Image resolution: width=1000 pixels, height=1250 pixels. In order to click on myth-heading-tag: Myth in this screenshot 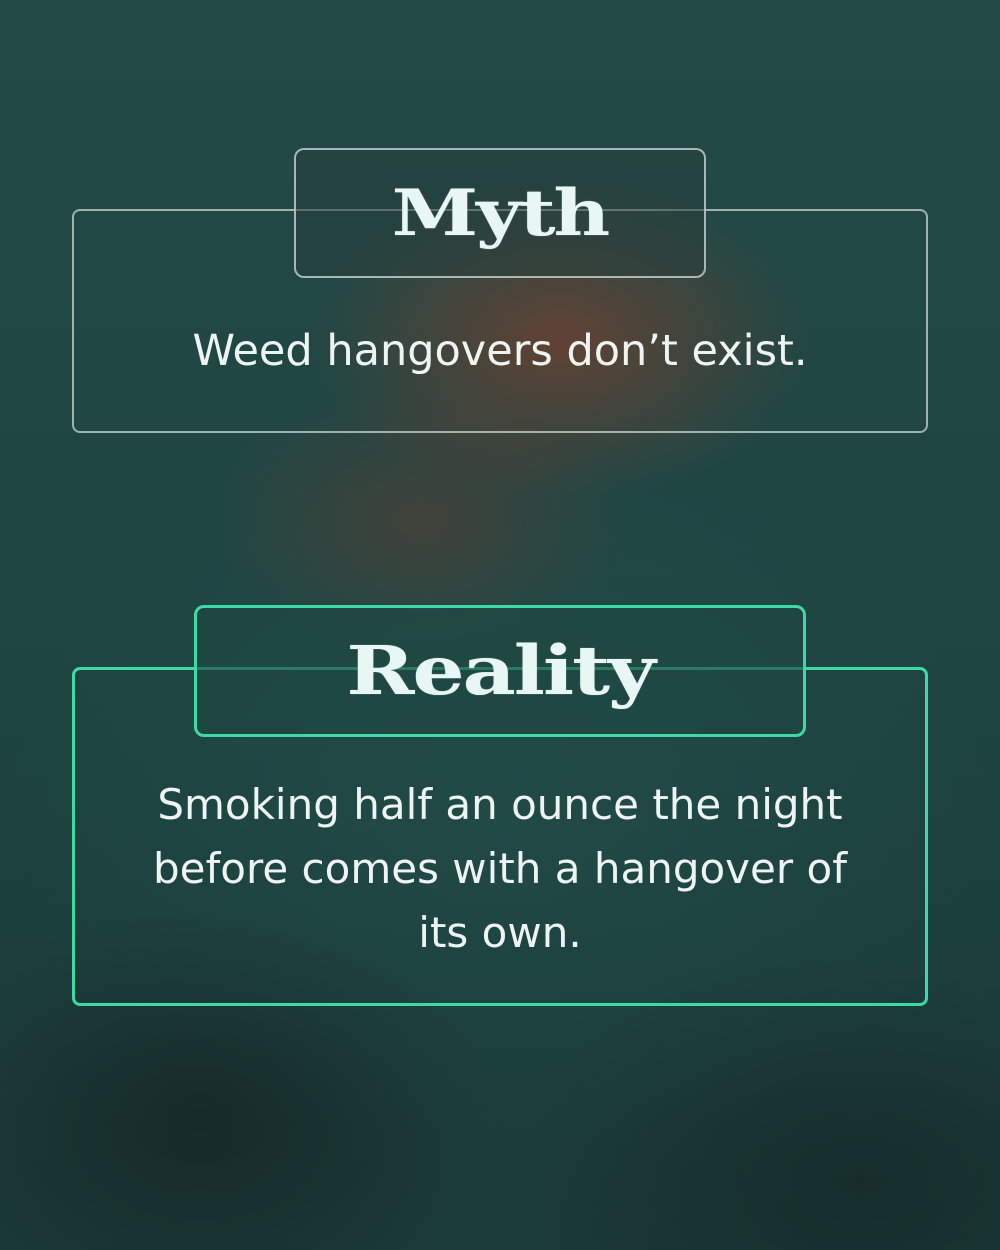, I will do `click(500, 213)`.